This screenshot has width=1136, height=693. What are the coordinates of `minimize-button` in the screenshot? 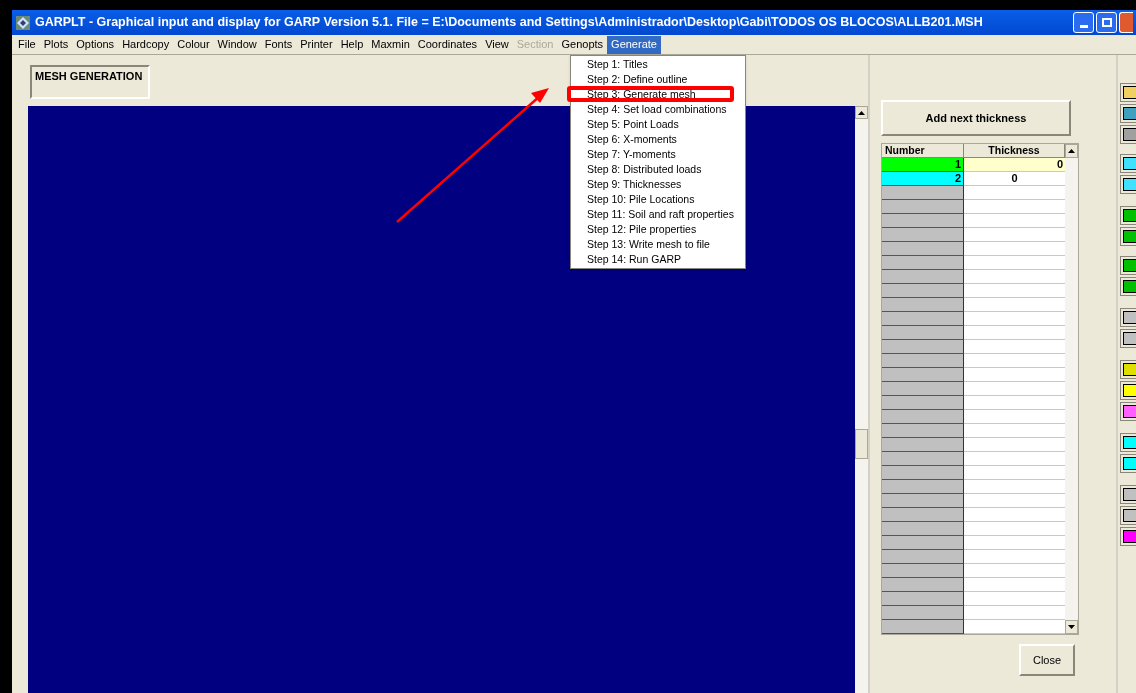 It's located at (1083, 22).